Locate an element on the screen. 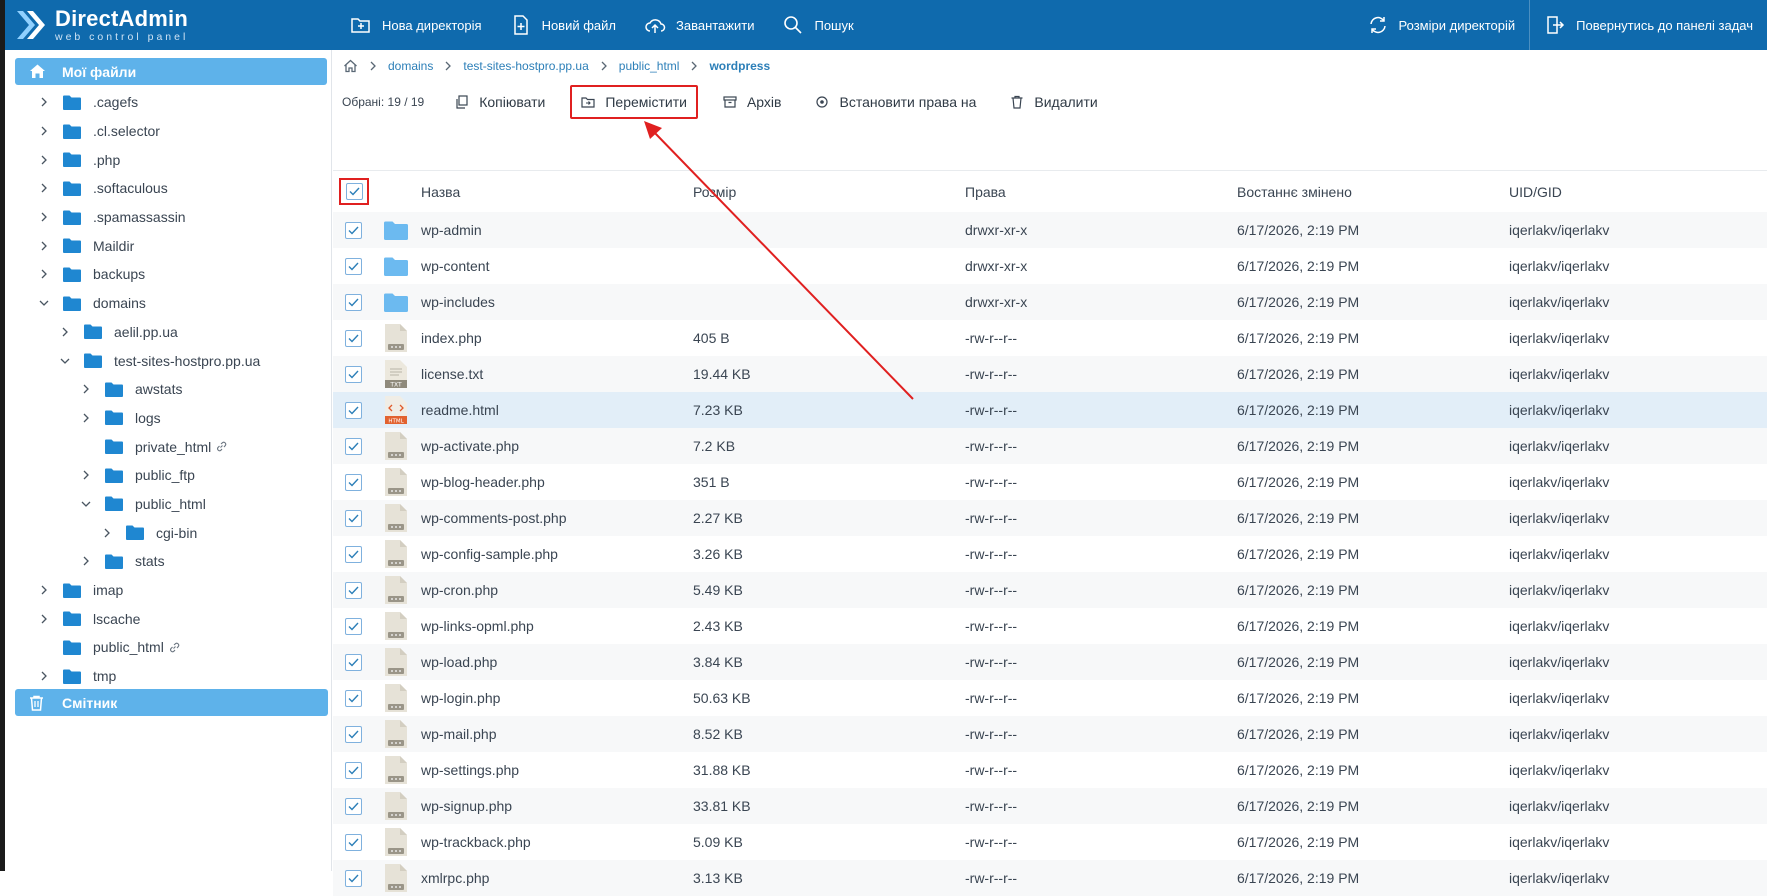  sidebar-tree-item: backups is located at coordinates (170, 274).